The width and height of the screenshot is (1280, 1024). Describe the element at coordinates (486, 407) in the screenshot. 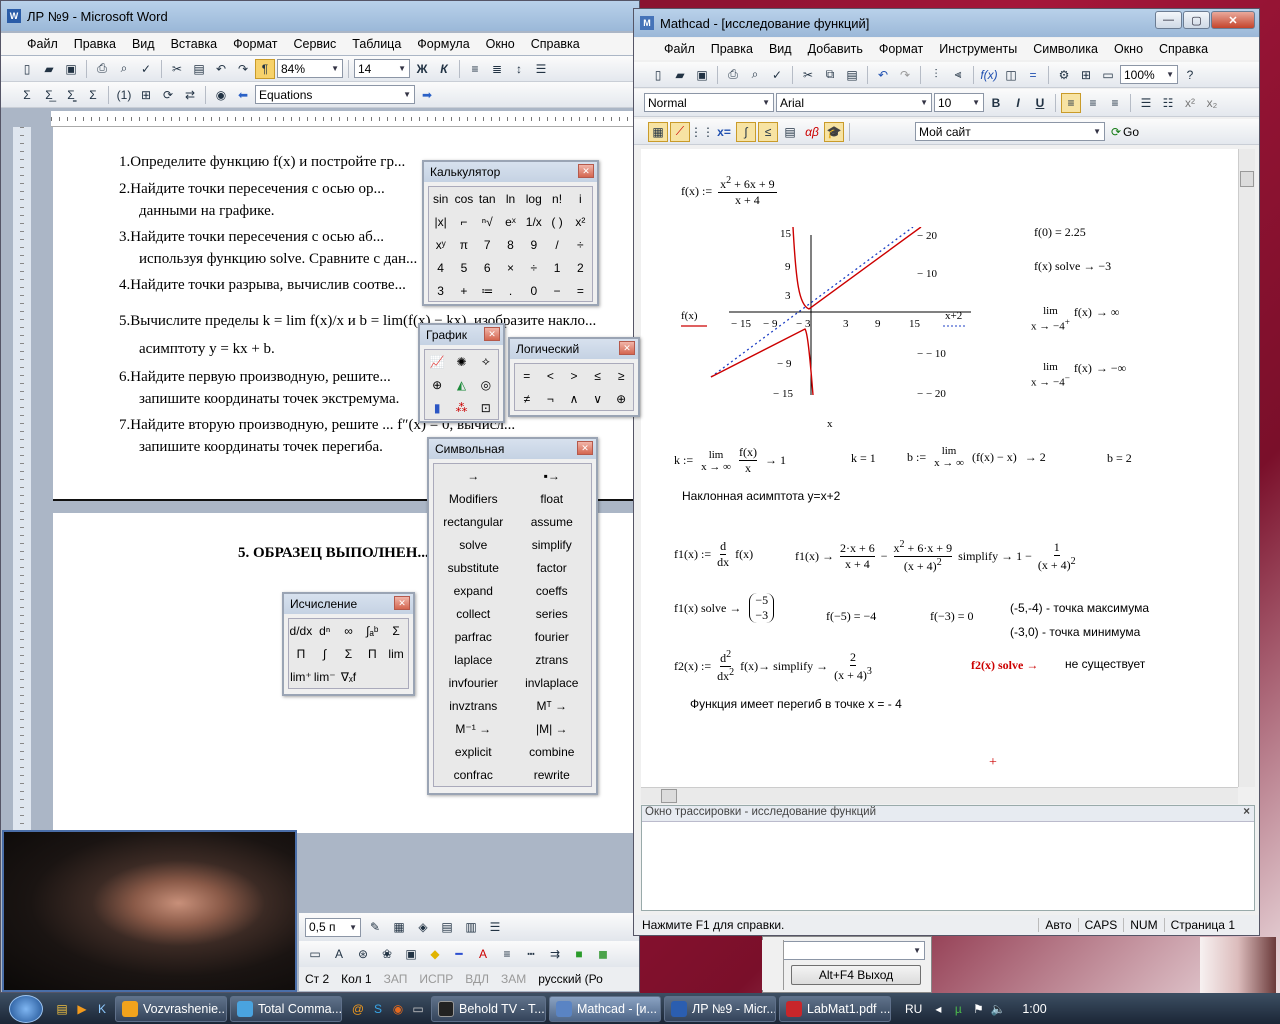

I see `zoom-plot-icon: ⊡` at that location.